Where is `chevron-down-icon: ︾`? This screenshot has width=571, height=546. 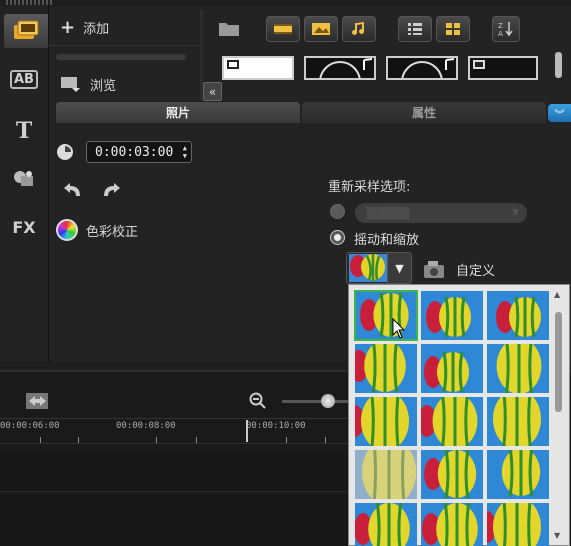 chevron-down-icon: ︾ is located at coordinates (559, 113).